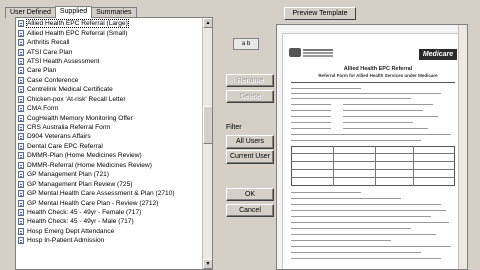 This screenshot has height=270, width=480. I want to click on scroll-down-button: ▼, so click(207, 264).